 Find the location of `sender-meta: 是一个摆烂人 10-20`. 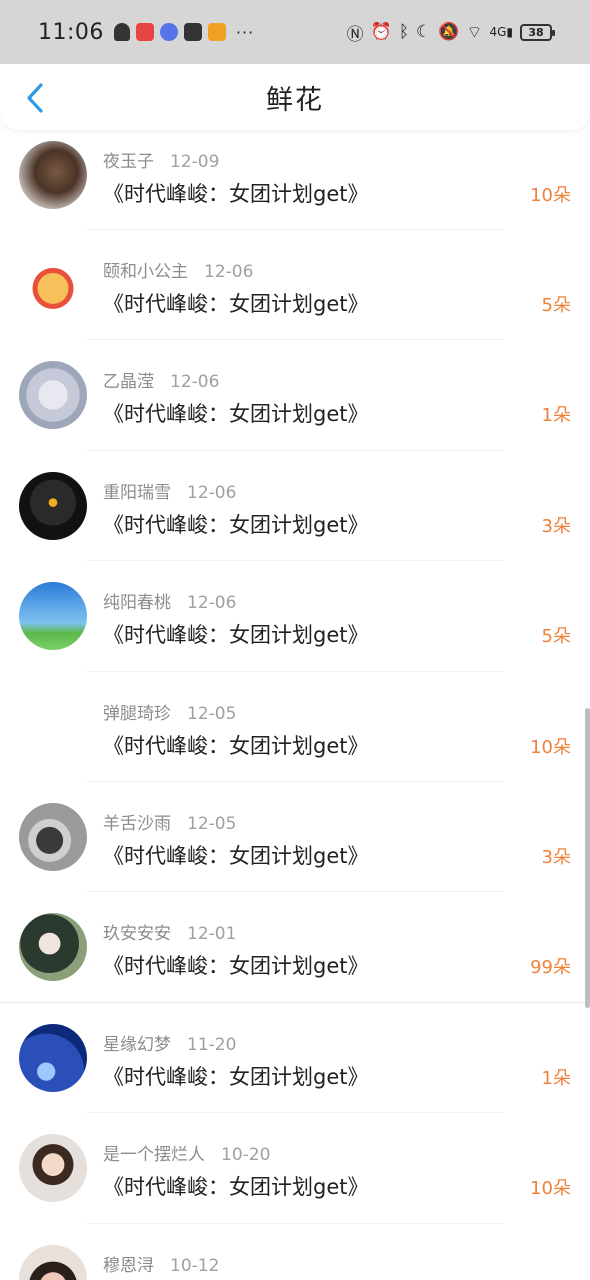

sender-meta: 是一个摆烂人 10-20 is located at coordinates (186, 1152).